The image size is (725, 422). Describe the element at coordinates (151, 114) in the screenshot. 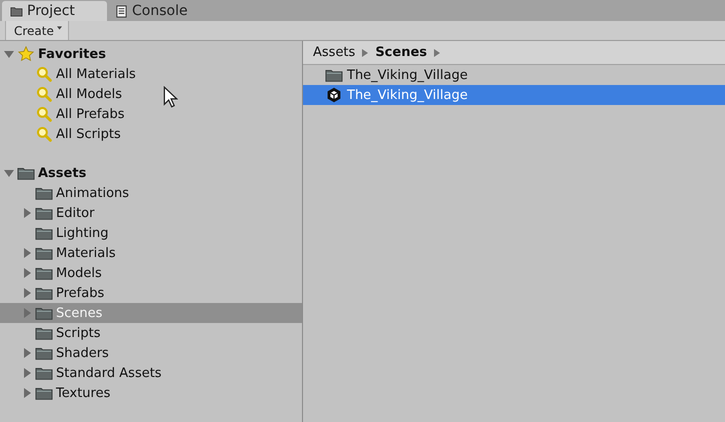

I see `tree-item: All Prefabs` at that location.